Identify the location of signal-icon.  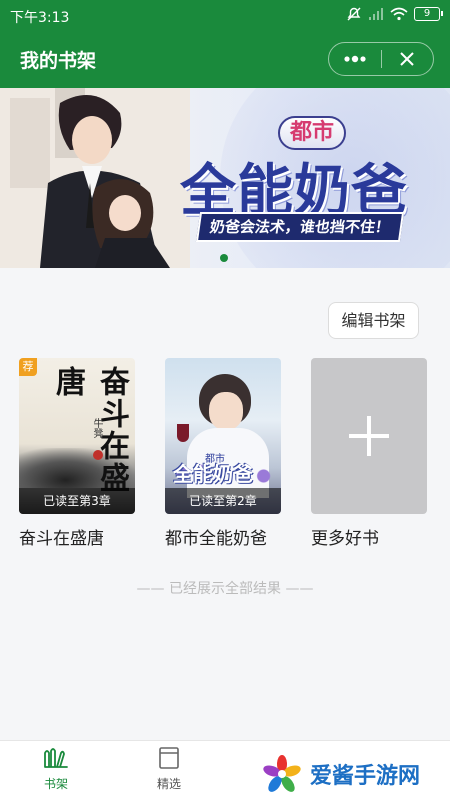
(376, 14).